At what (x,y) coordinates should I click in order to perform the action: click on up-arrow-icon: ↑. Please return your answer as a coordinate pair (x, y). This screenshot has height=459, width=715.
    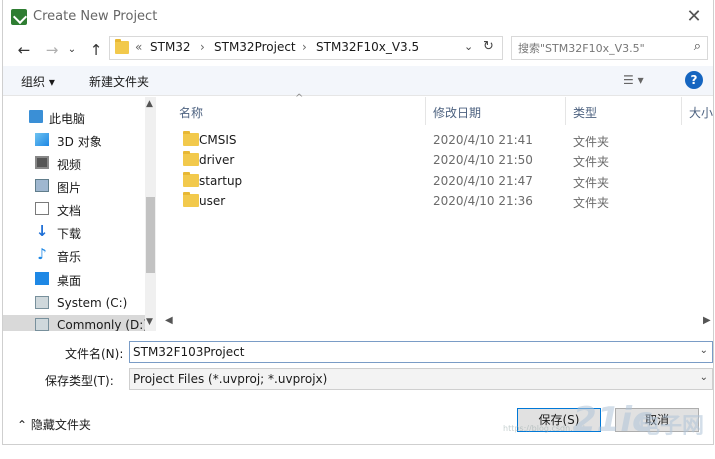
    Looking at the image, I should click on (96, 50).